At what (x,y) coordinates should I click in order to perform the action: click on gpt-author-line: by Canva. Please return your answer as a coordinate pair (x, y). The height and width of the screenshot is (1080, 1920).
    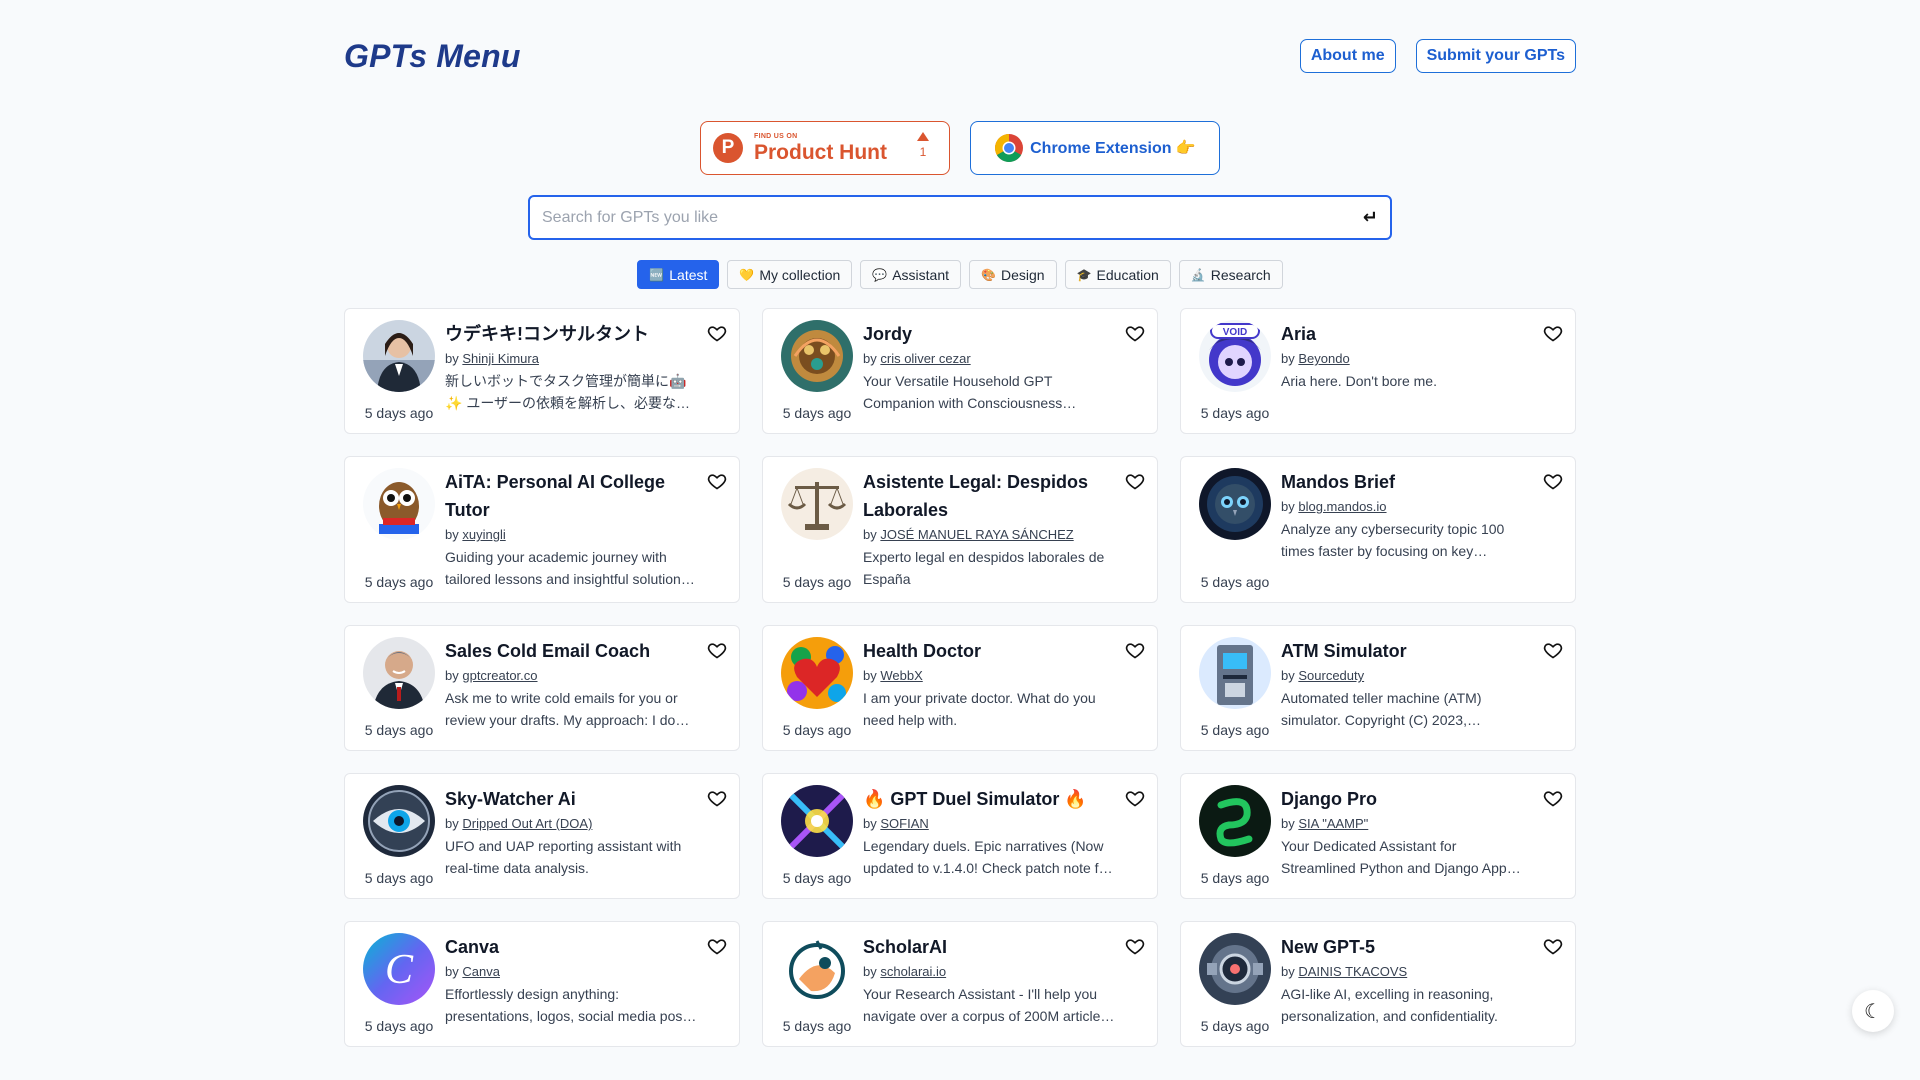
    Looking at the image, I should click on (571, 972).